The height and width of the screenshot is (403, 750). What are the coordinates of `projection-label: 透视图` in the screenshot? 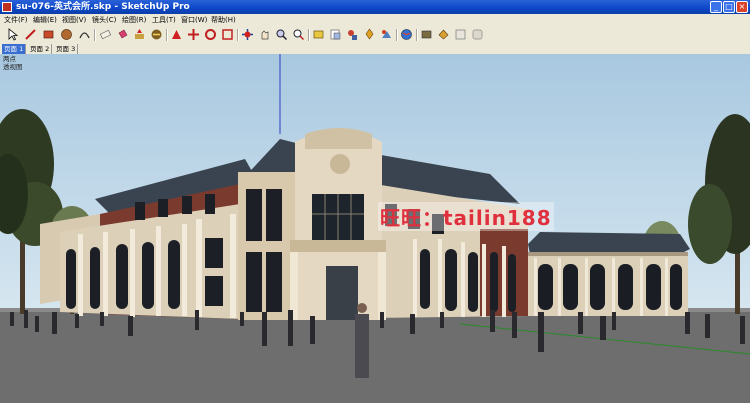 It's located at (13, 67).